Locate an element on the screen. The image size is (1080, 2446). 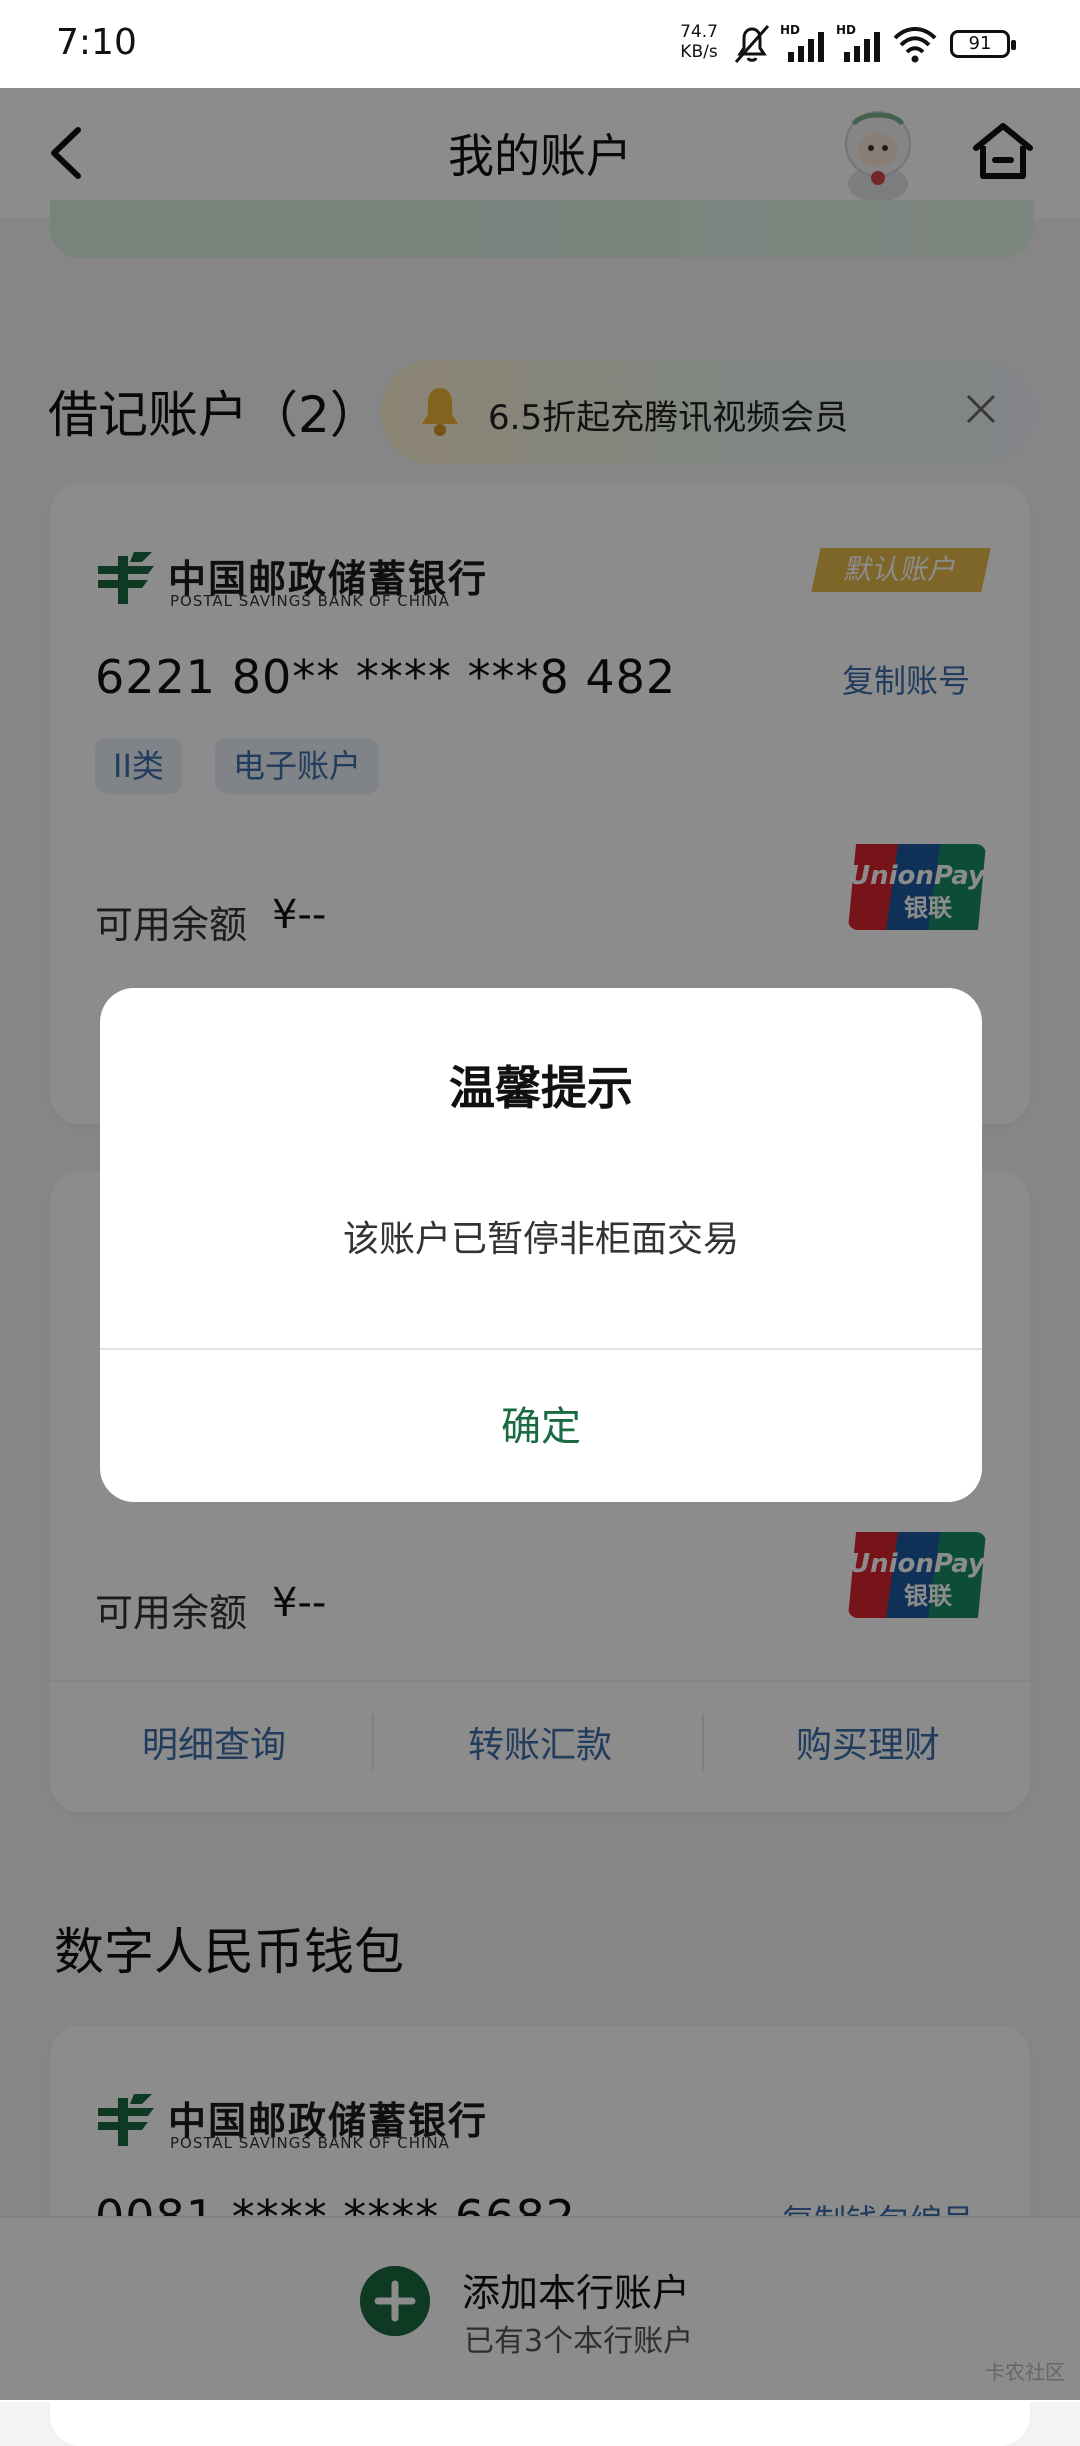
dialog-title: 温馨提示 is located at coordinates (541, 1088).